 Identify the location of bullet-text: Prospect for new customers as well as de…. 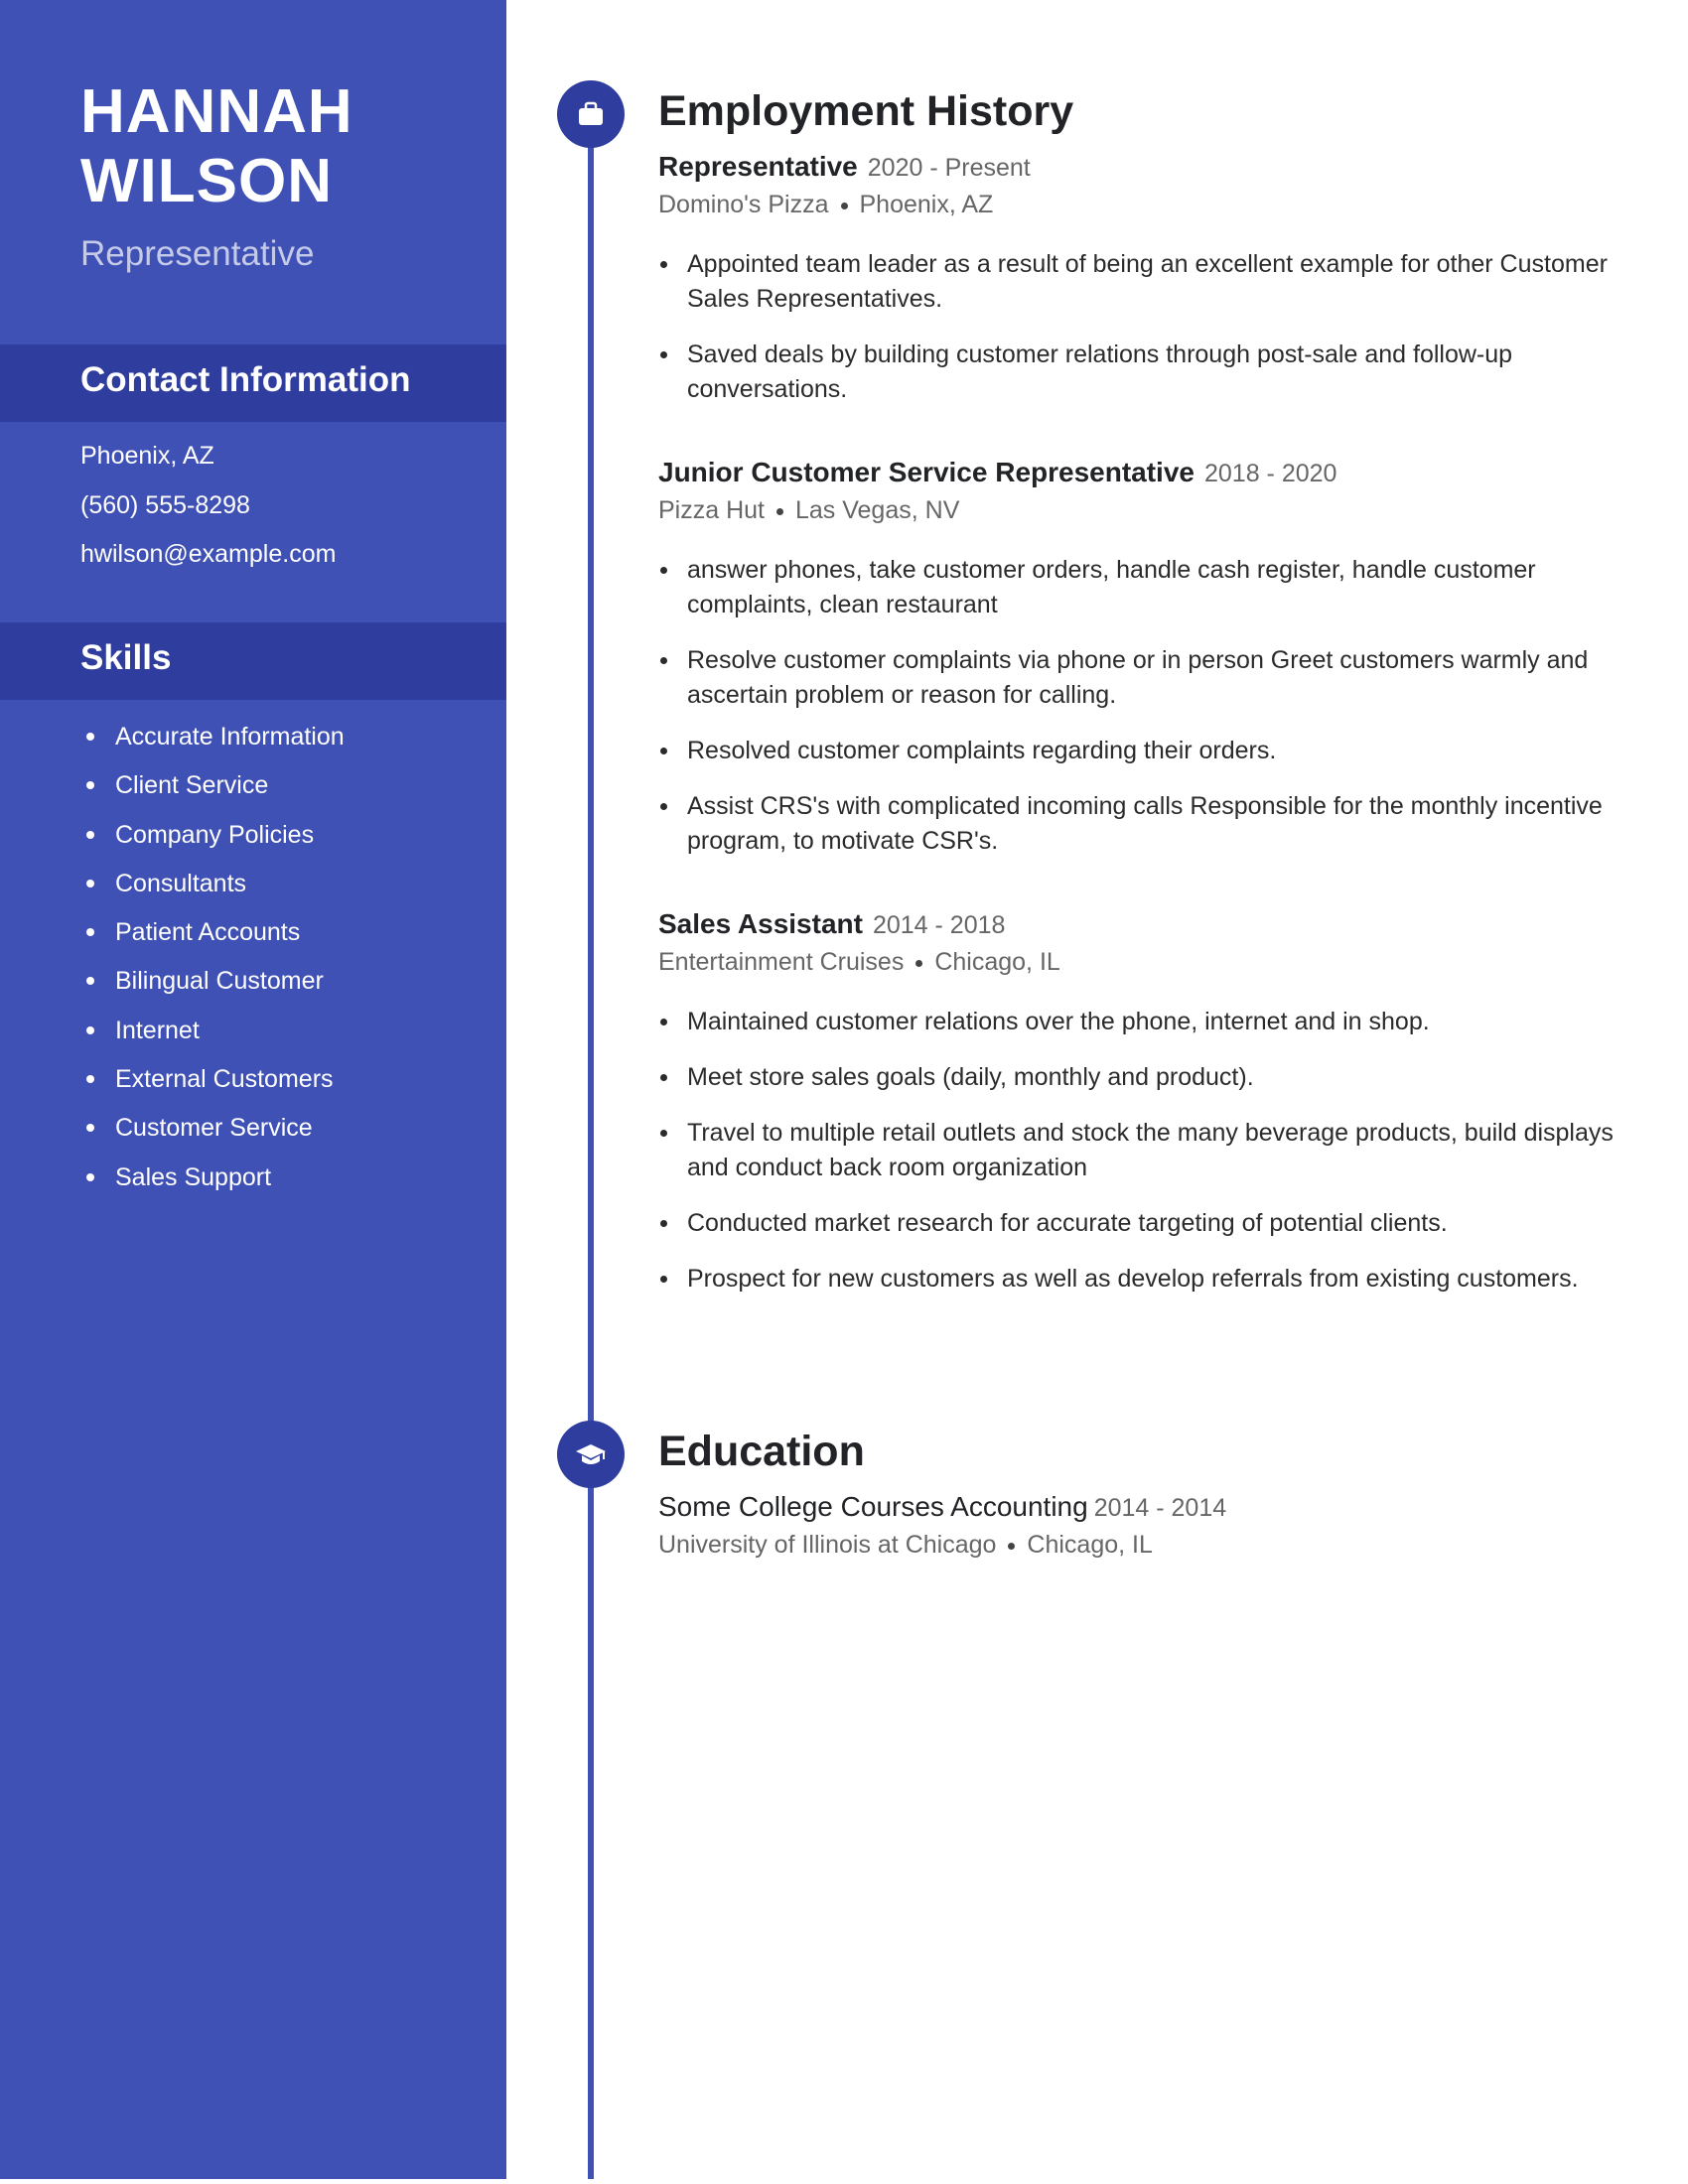
(1133, 1279).